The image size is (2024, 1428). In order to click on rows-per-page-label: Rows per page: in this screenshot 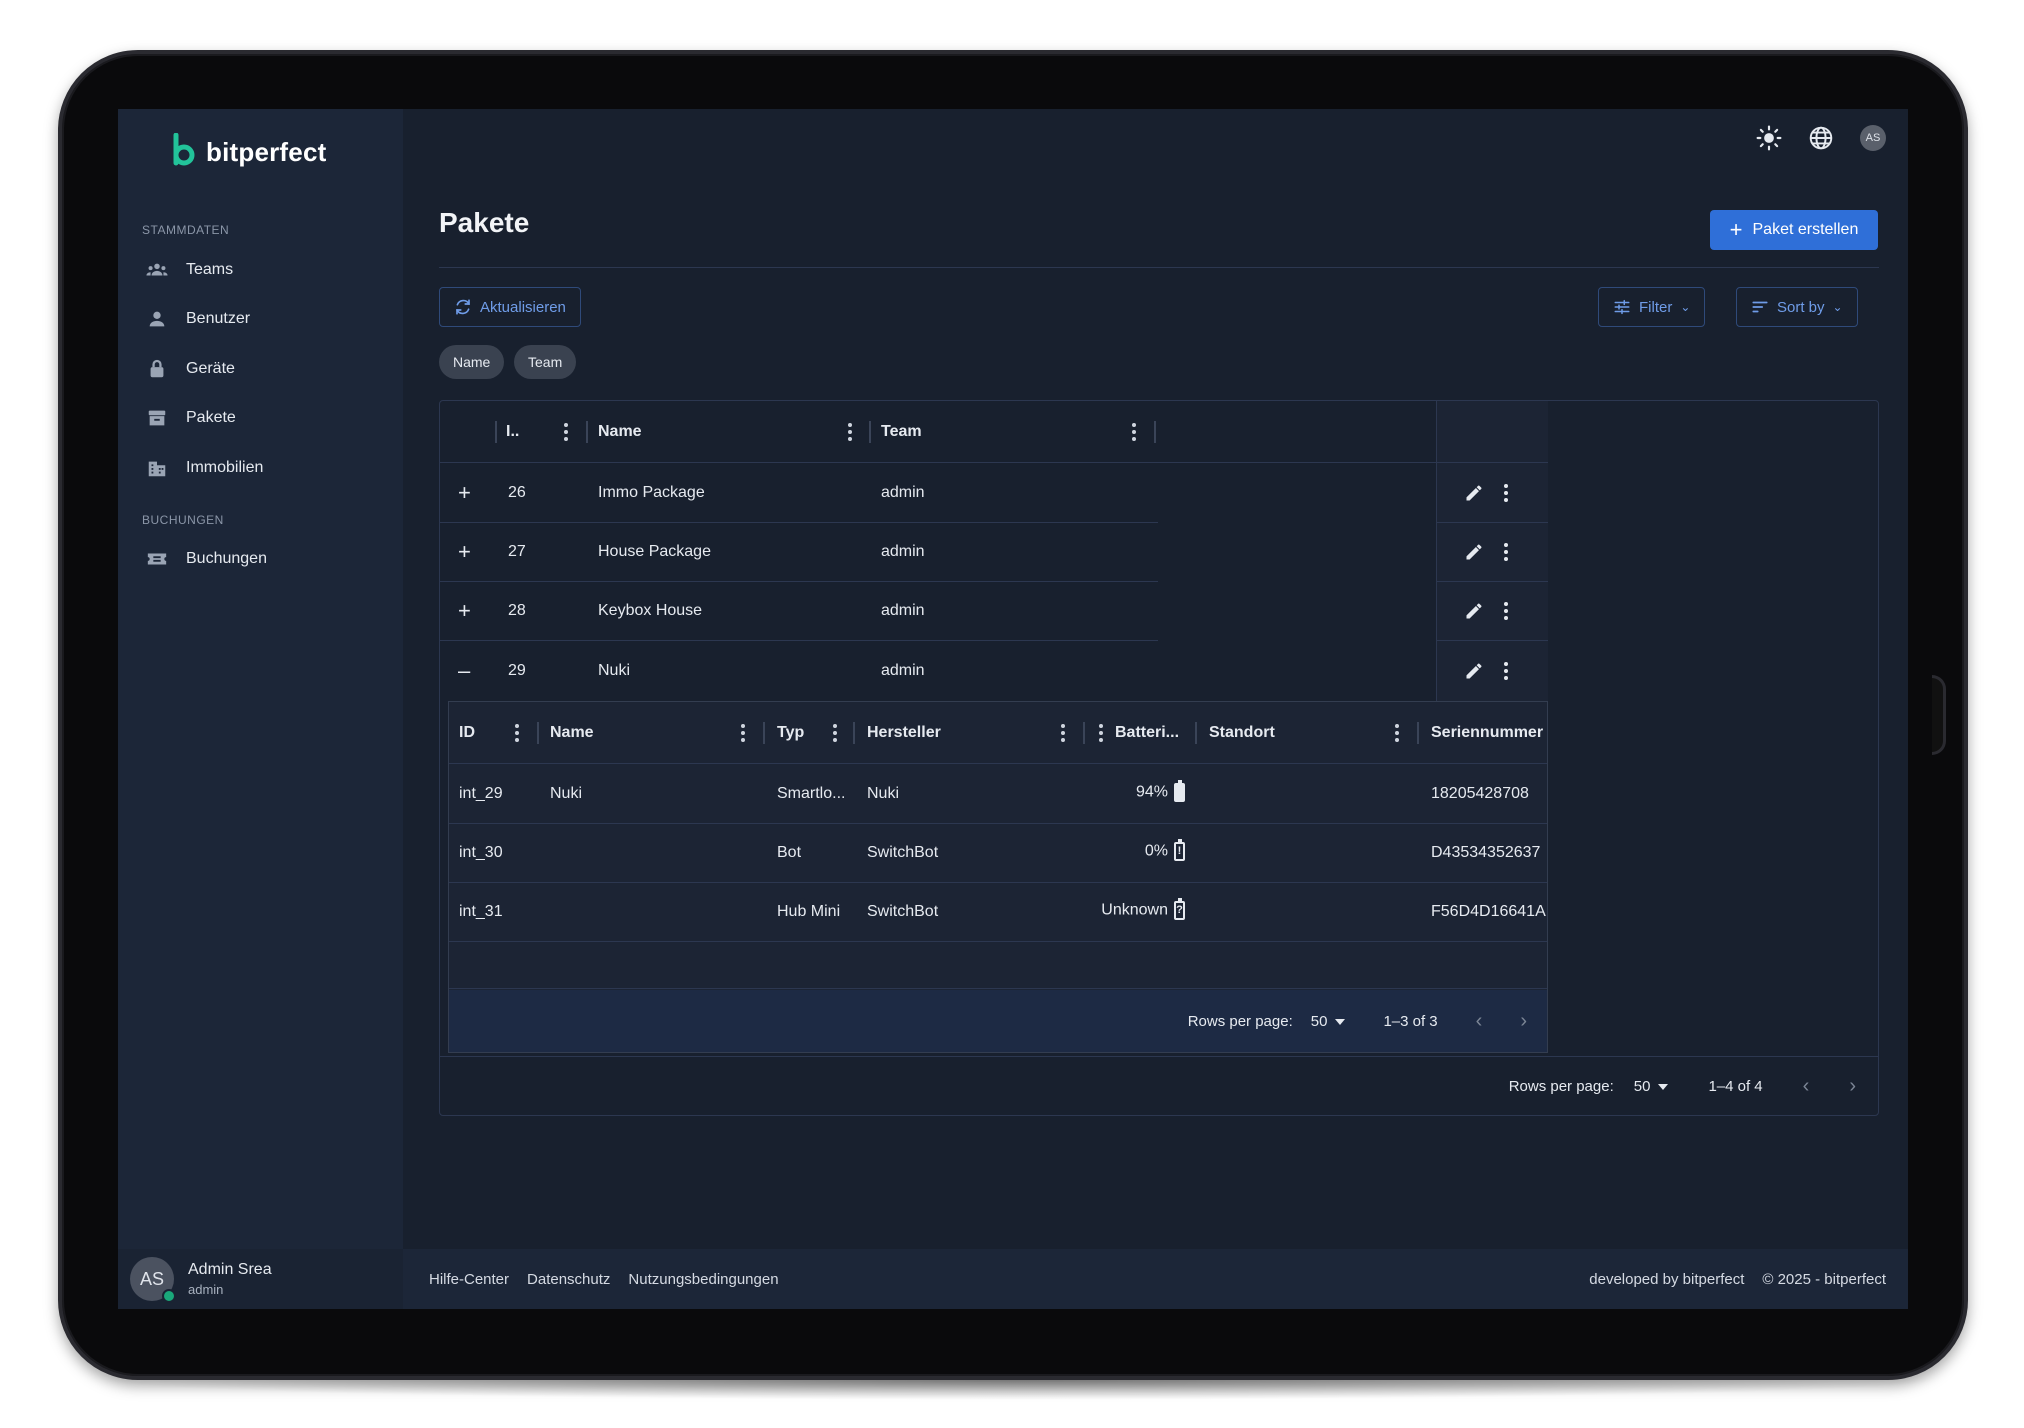, I will do `click(1240, 1021)`.